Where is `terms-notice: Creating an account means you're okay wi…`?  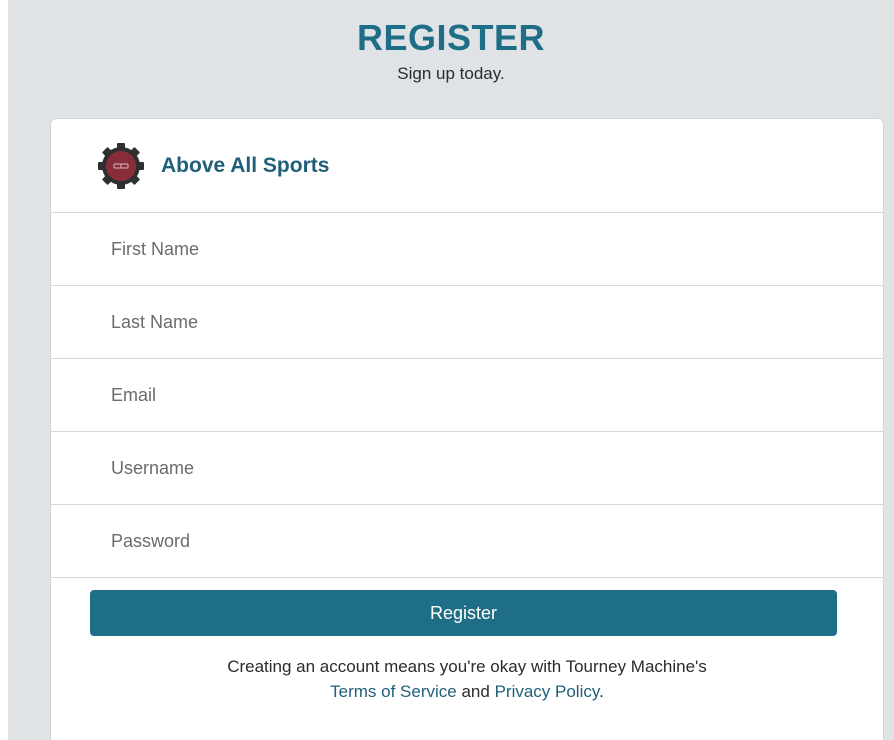 terms-notice: Creating an account means you're okay wi… is located at coordinates (467, 679).